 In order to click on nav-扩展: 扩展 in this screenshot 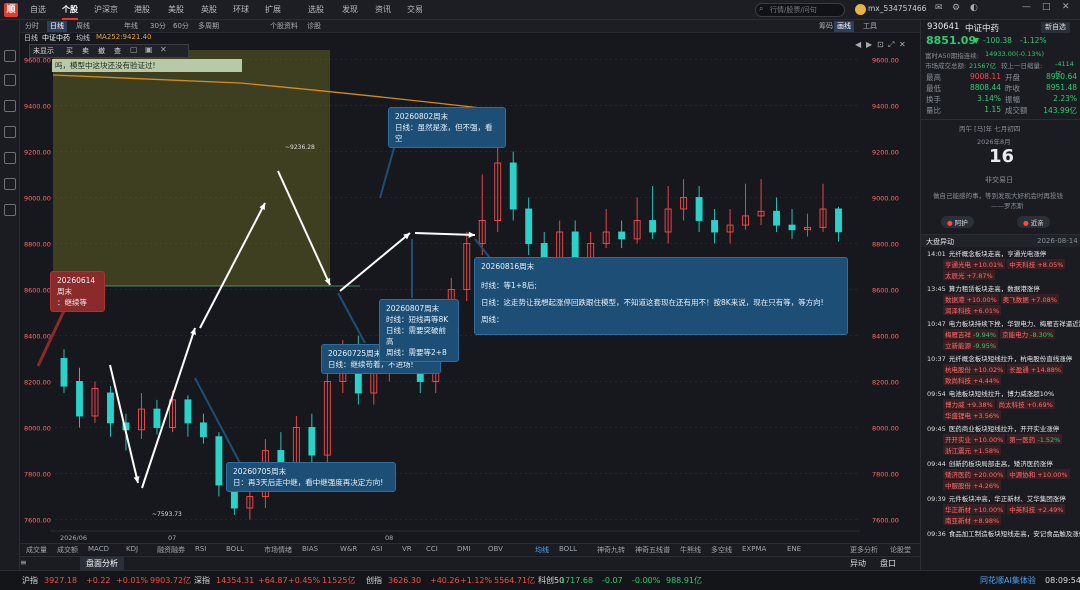, I will do `click(273, 10)`.